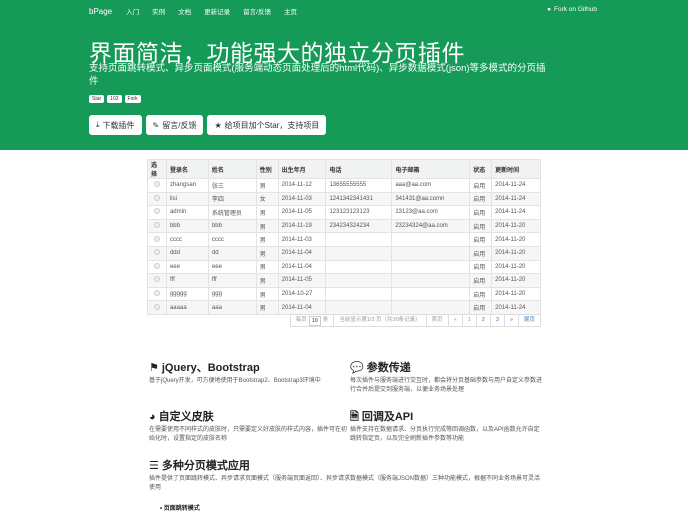 Image resolution: width=688 pixels, height=512 pixels. Describe the element at coordinates (187, 253) in the screenshot. I see `table-cell: ddd` at that location.